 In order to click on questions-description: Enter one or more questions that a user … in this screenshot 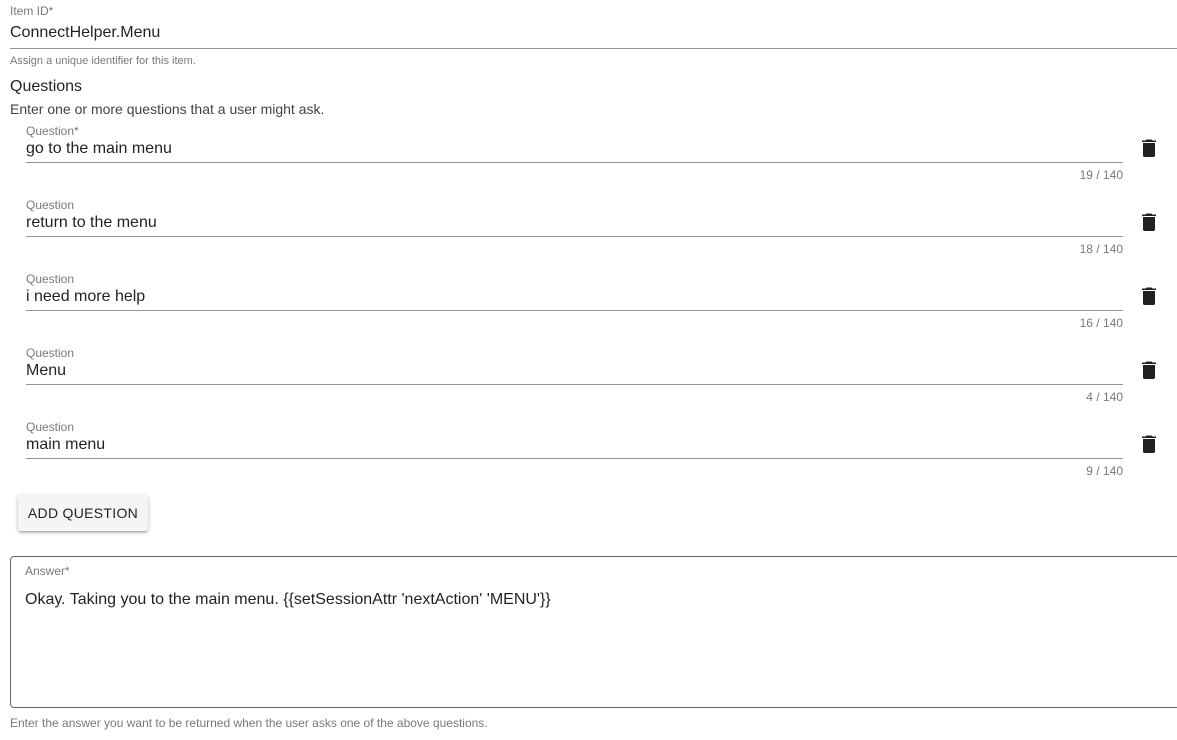, I will do `click(167, 109)`.